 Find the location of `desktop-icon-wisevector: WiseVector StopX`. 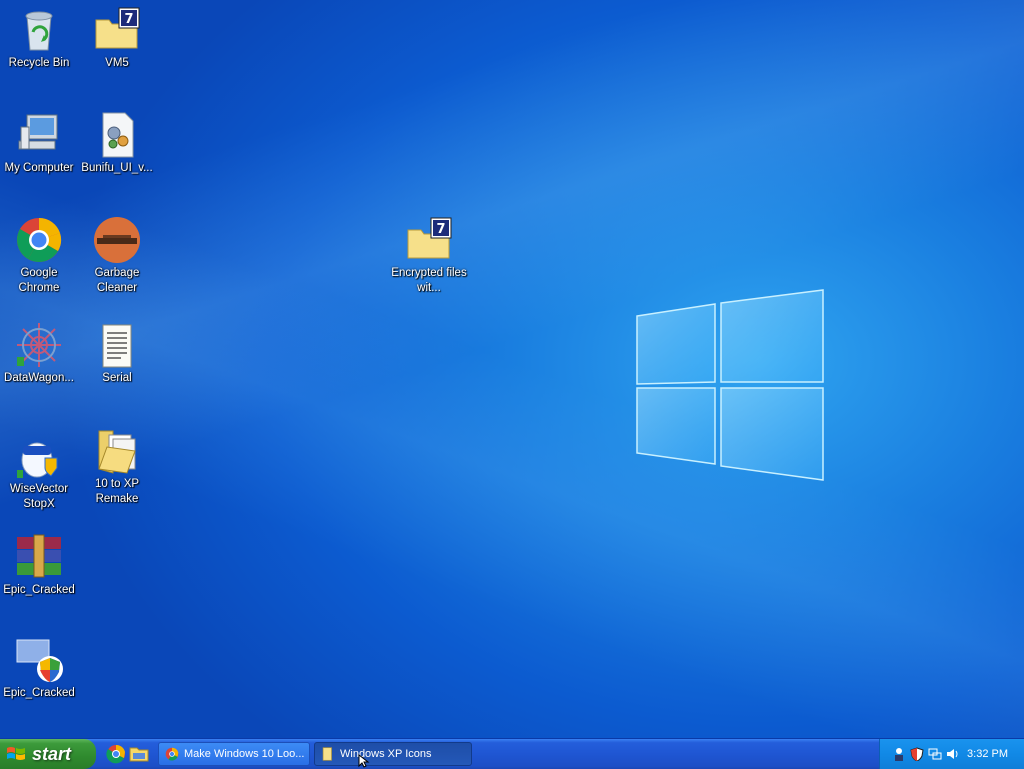

desktop-icon-wisevector: WiseVector StopX is located at coordinates (39, 472).